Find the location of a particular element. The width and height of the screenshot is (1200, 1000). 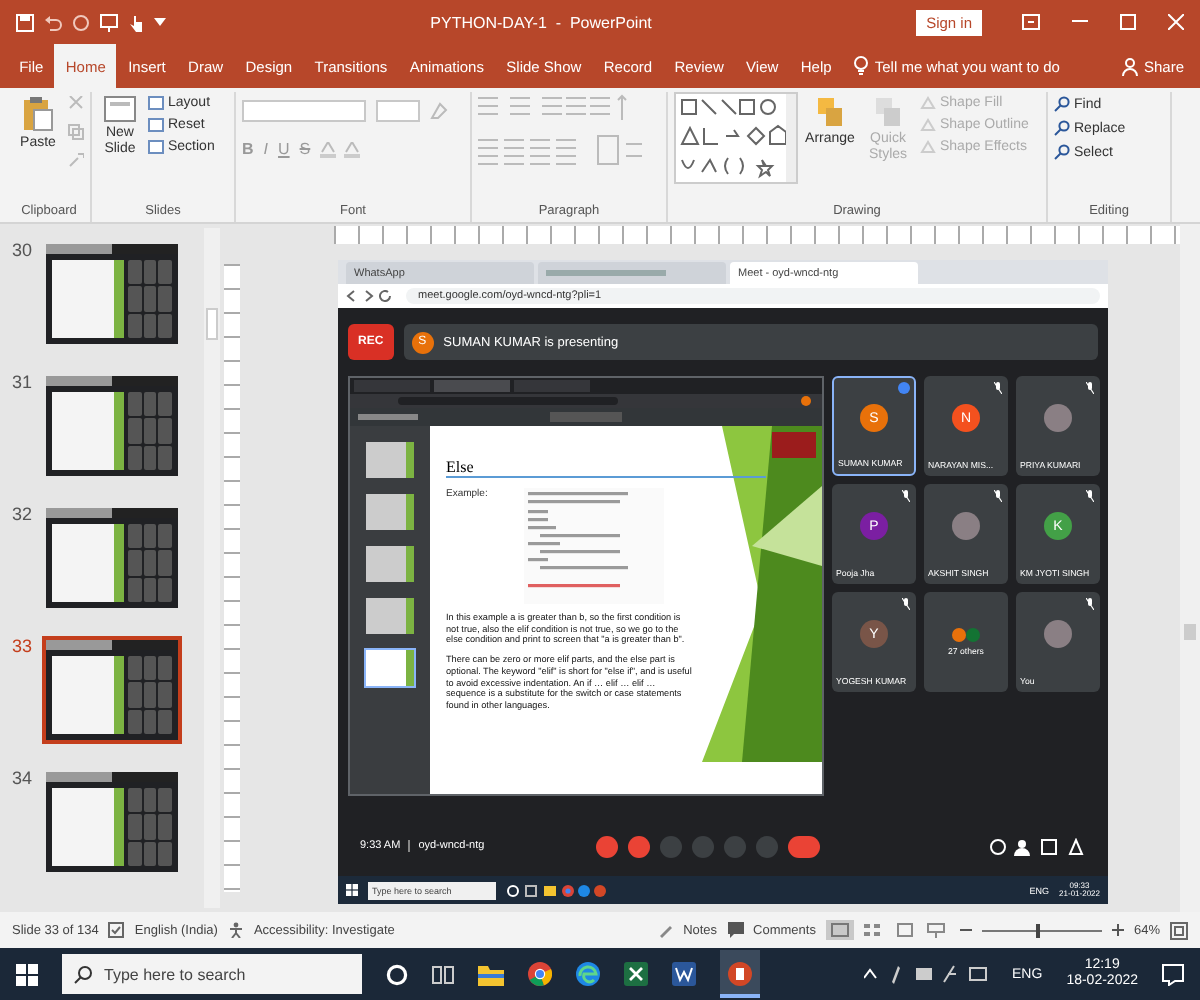

zoom-in-icon is located at coordinates (1117, 930).